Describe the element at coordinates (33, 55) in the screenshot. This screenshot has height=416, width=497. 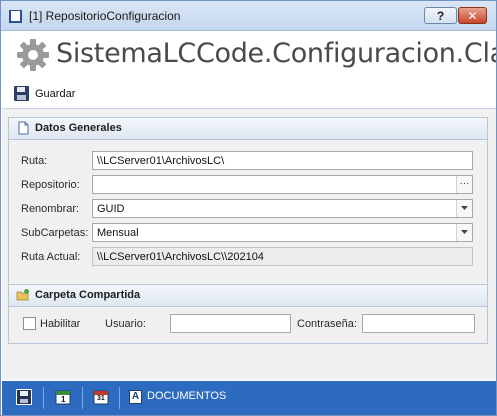
I see `gear-icon` at that location.